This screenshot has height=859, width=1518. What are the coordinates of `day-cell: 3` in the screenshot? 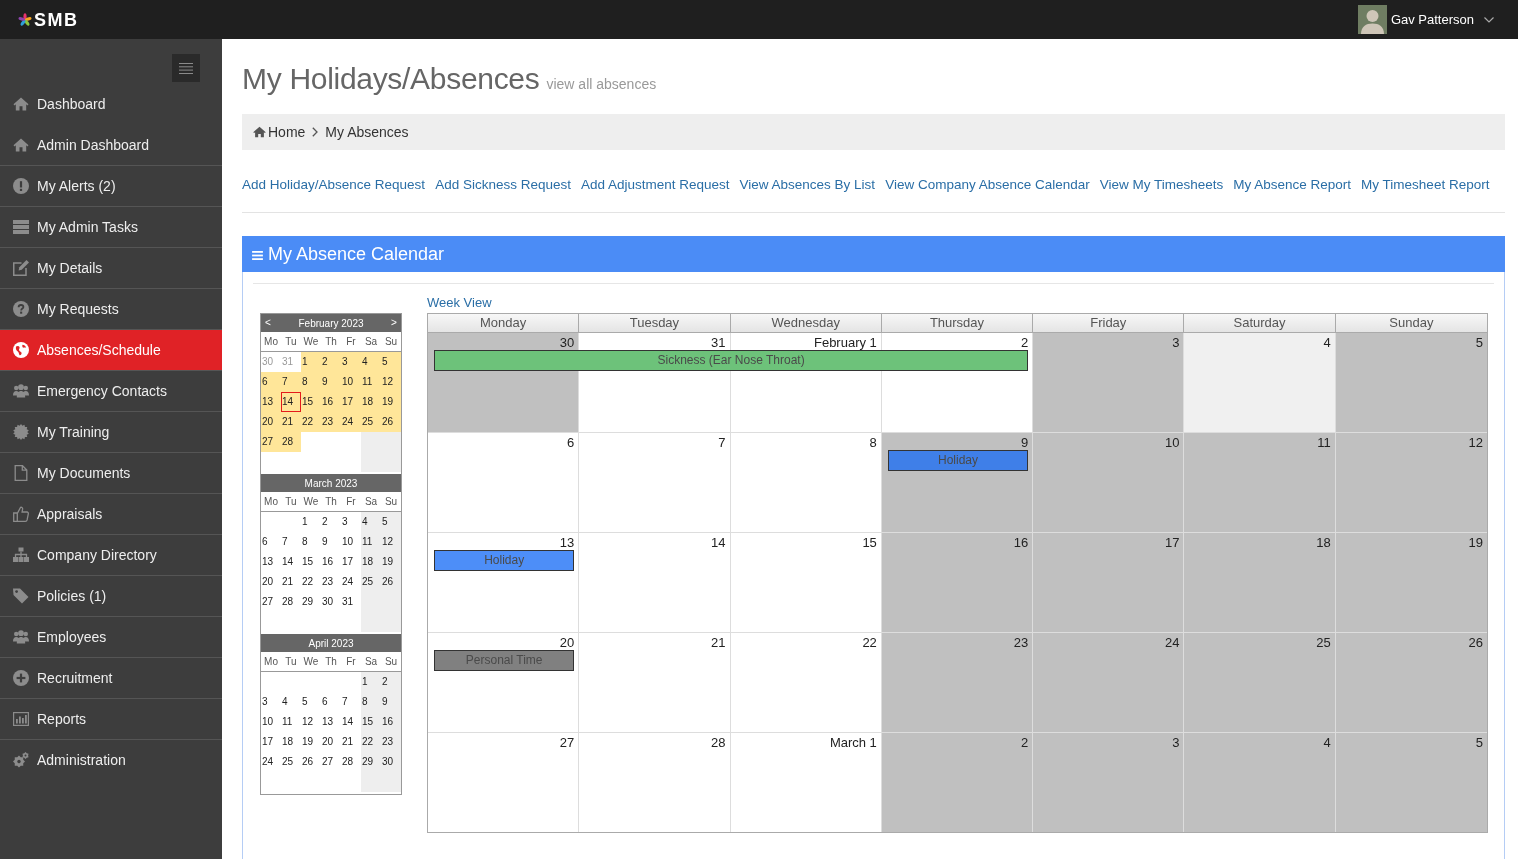 It's located at (351, 362).